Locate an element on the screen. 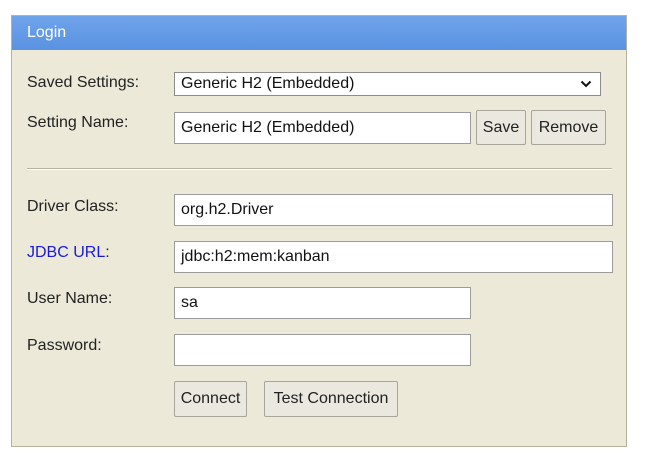 This screenshot has height=468, width=657. setting-name-label: Setting Name: is located at coordinates (78, 122).